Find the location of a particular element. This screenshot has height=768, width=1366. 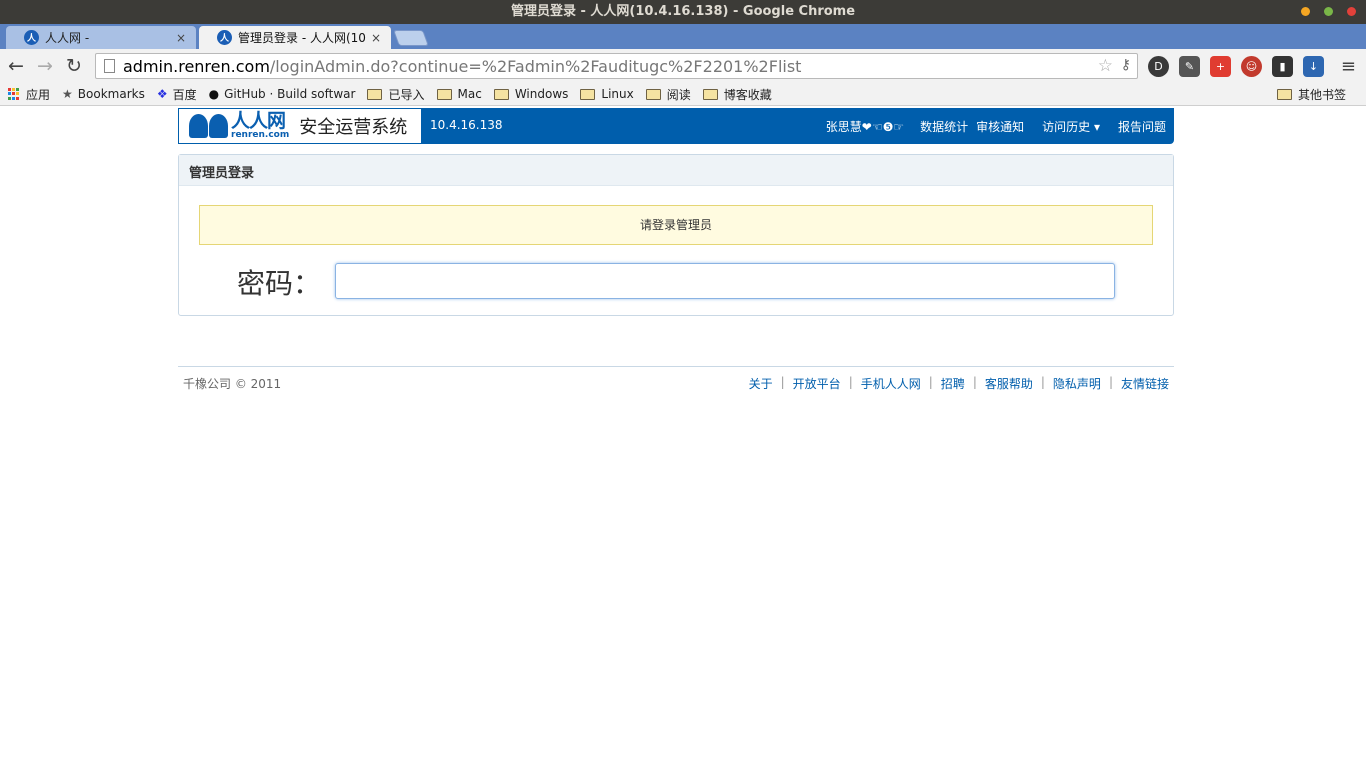

bookmark-label: Mac is located at coordinates (469, 94).